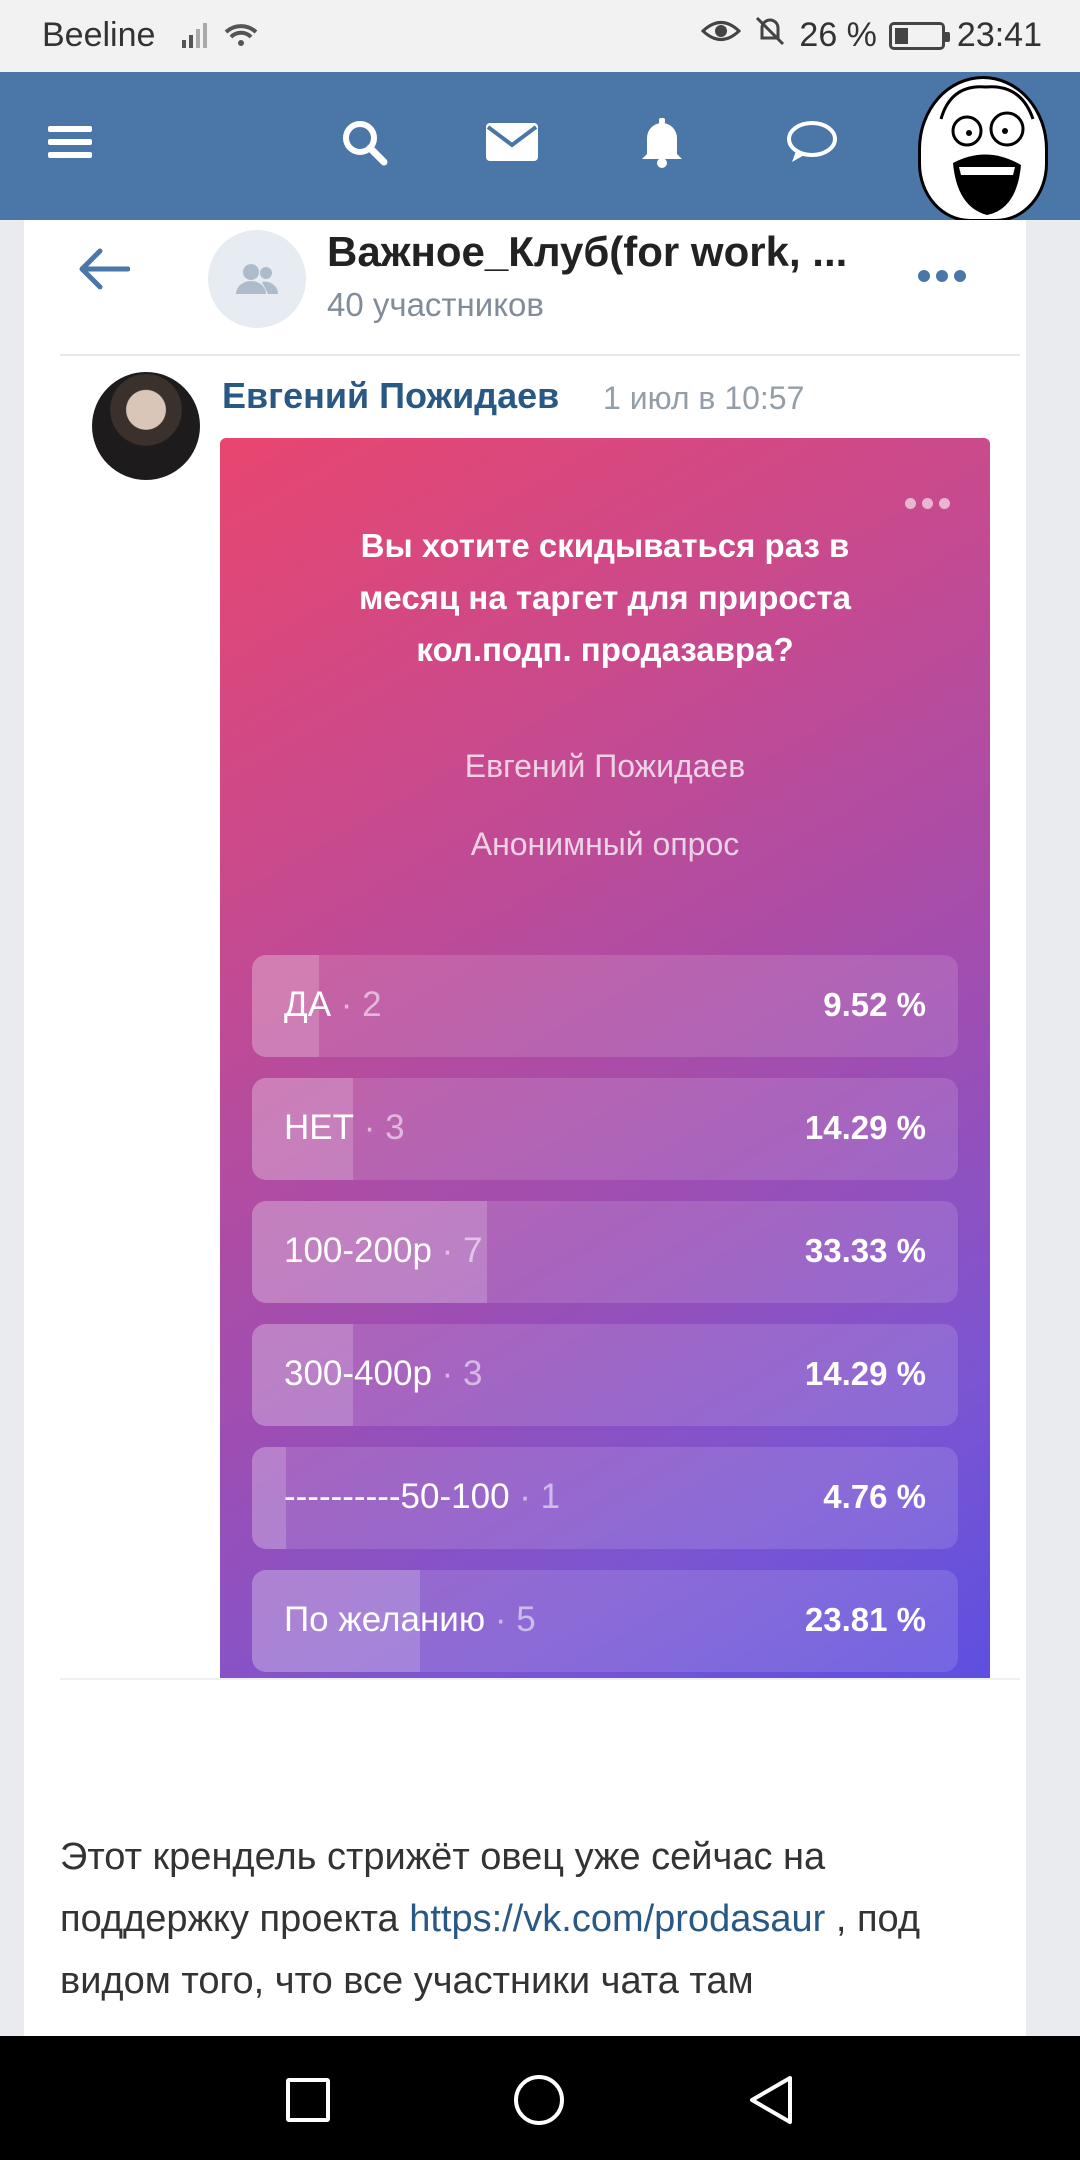 The width and height of the screenshot is (1080, 2160). I want to click on home-button, so click(539, 2100).